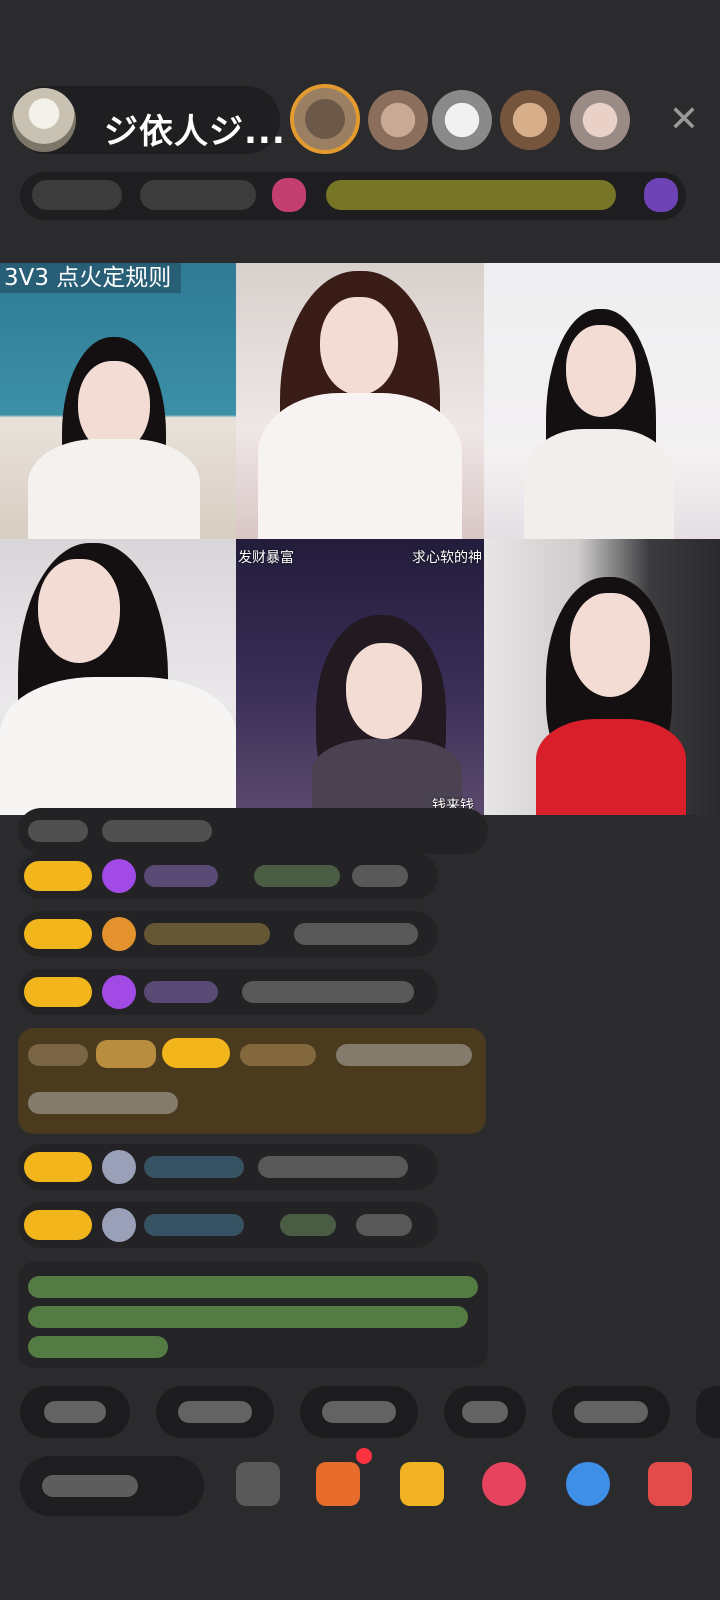  Describe the element at coordinates (684, 120) in the screenshot. I see `close-icon: ✕` at that location.